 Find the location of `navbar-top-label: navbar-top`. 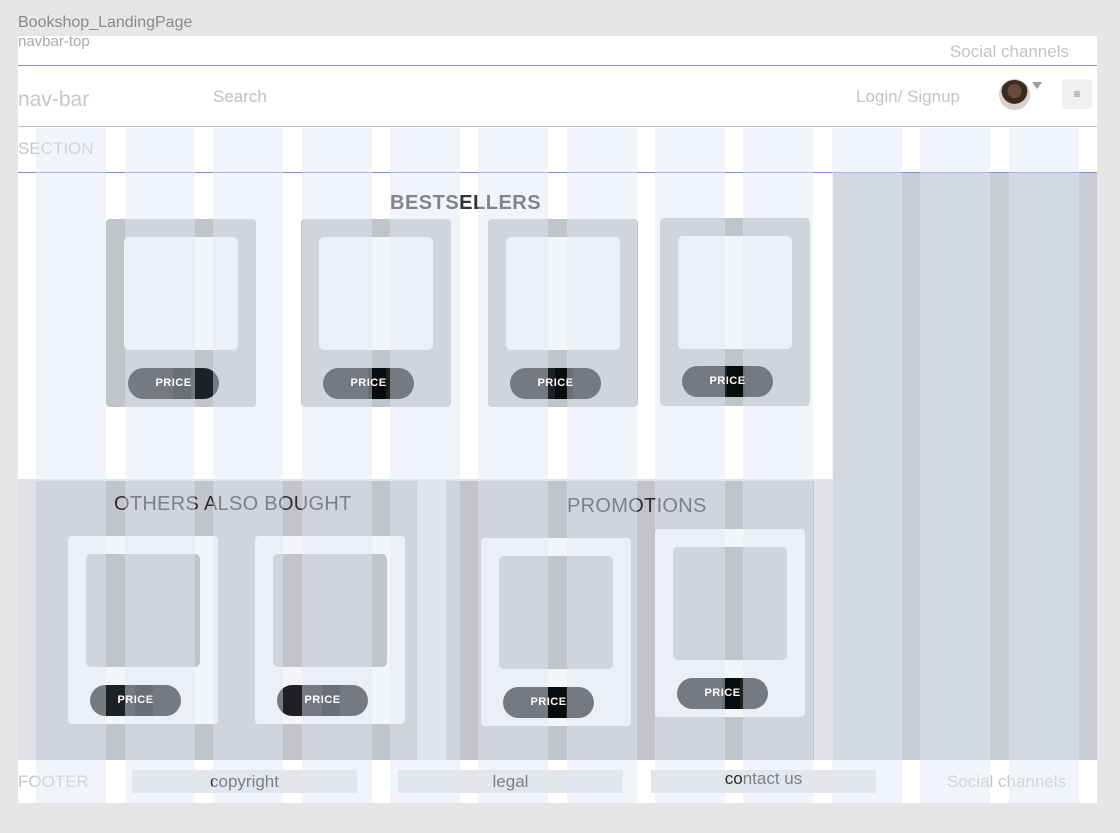

navbar-top-label: navbar-top is located at coordinates (54, 43).